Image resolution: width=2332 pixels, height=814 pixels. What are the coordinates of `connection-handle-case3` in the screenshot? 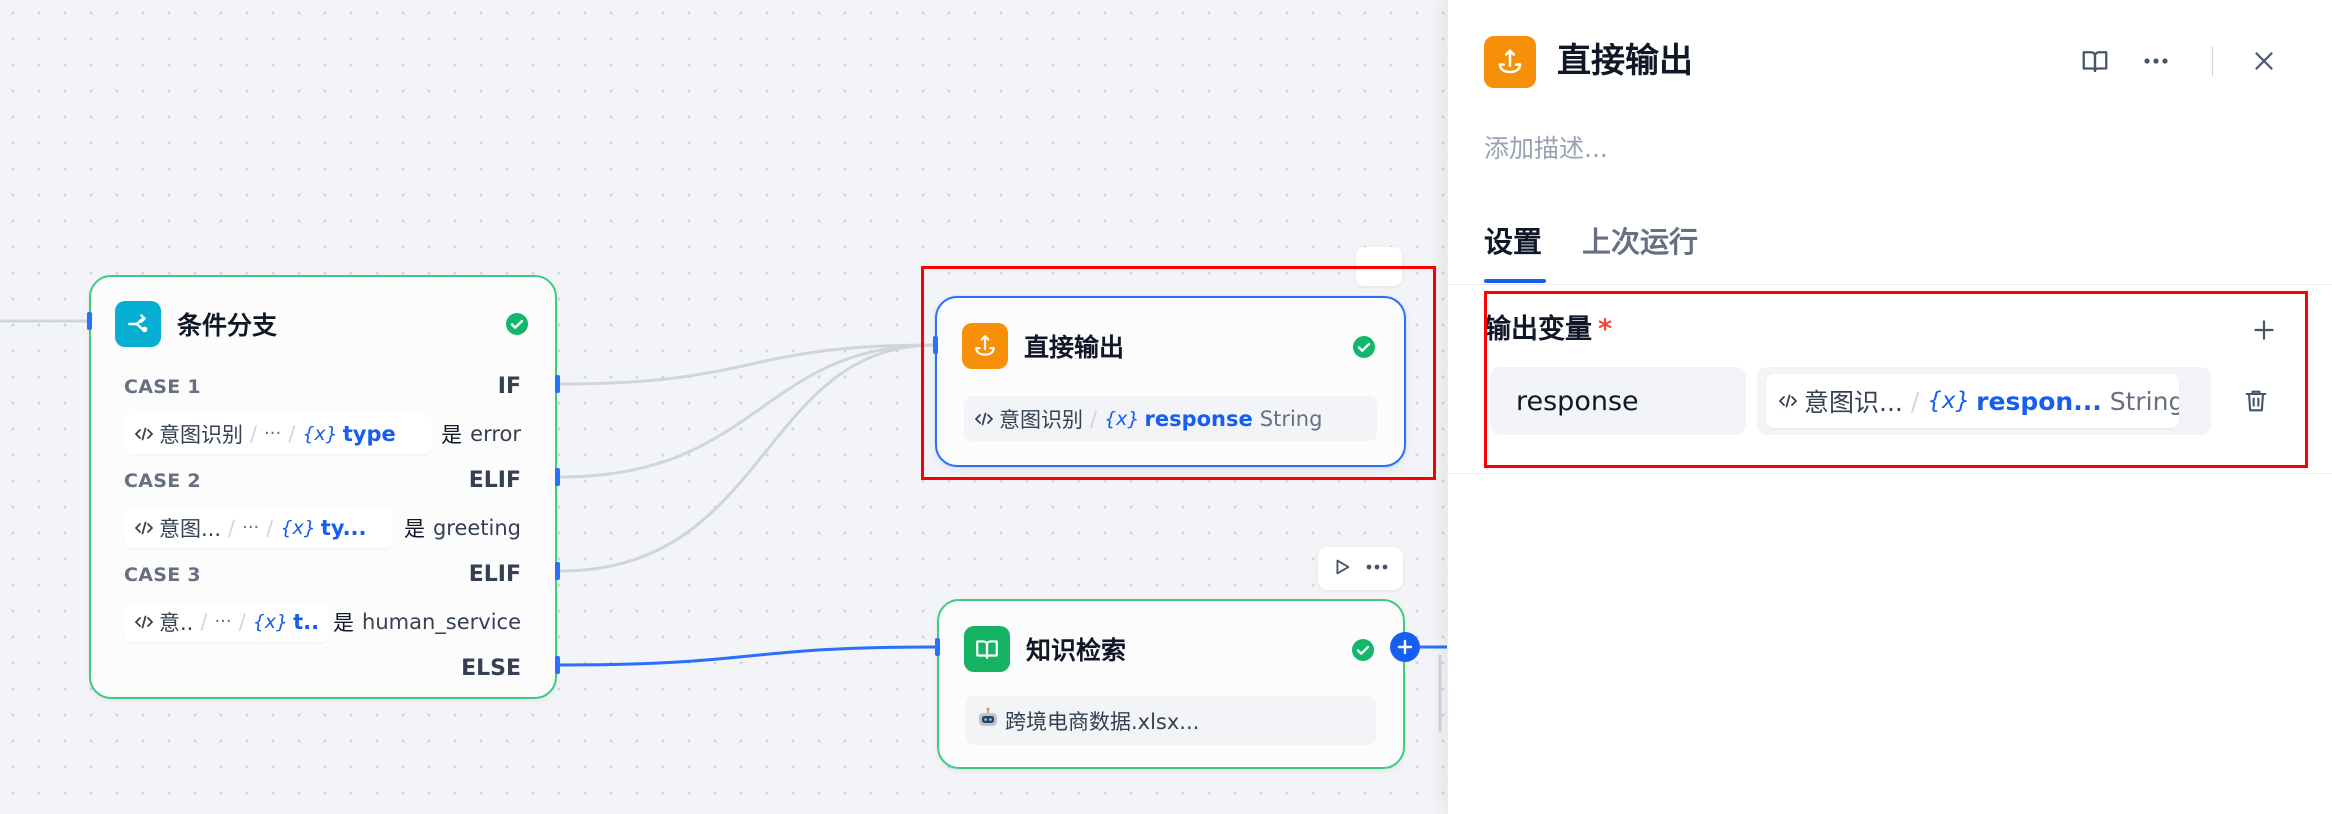 It's located at (557, 571).